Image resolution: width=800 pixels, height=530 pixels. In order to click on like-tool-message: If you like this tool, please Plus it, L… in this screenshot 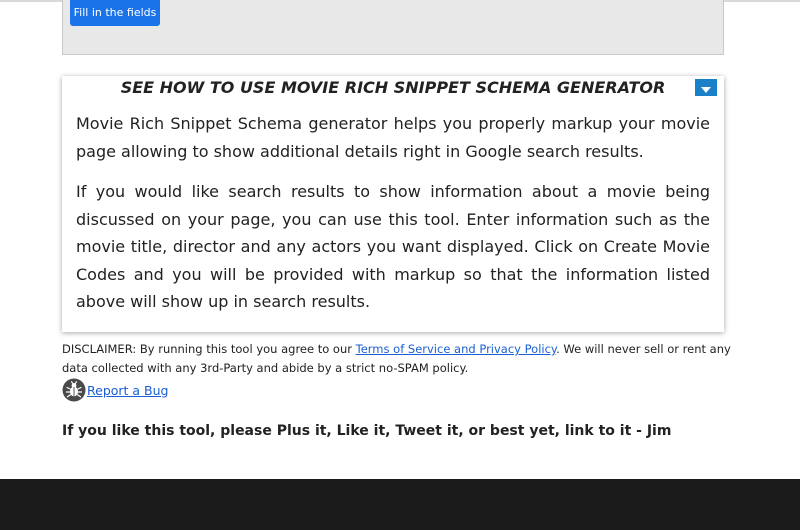, I will do `click(367, 431)`.